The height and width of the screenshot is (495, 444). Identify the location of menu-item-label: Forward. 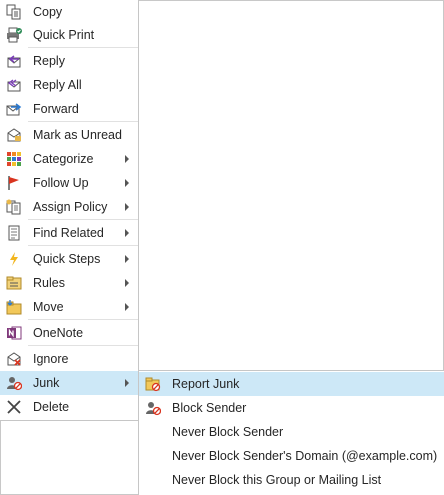
(56, 109).